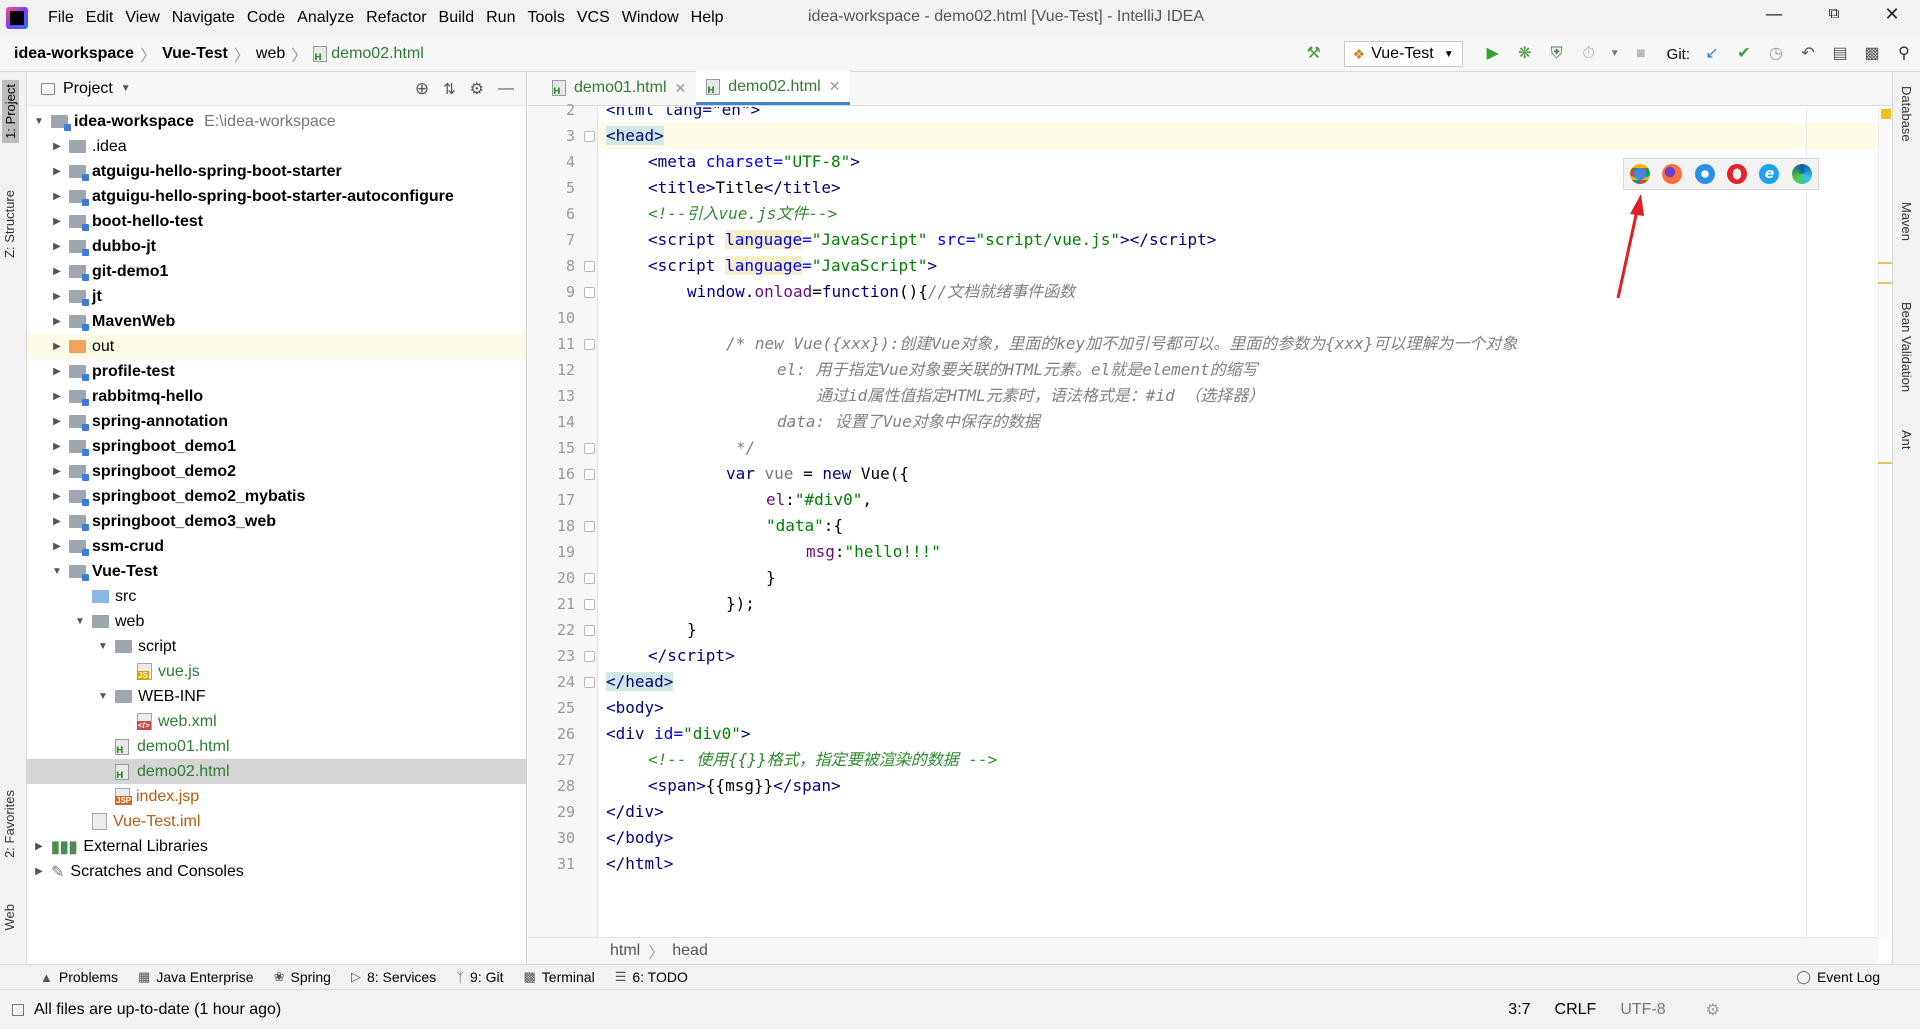 The width and height of the screenshot is (1920, 1029). What do you see at coordinates (690, 951) in the screenshot?
I see `crumb-head: head` at bounding box center [690, 951].